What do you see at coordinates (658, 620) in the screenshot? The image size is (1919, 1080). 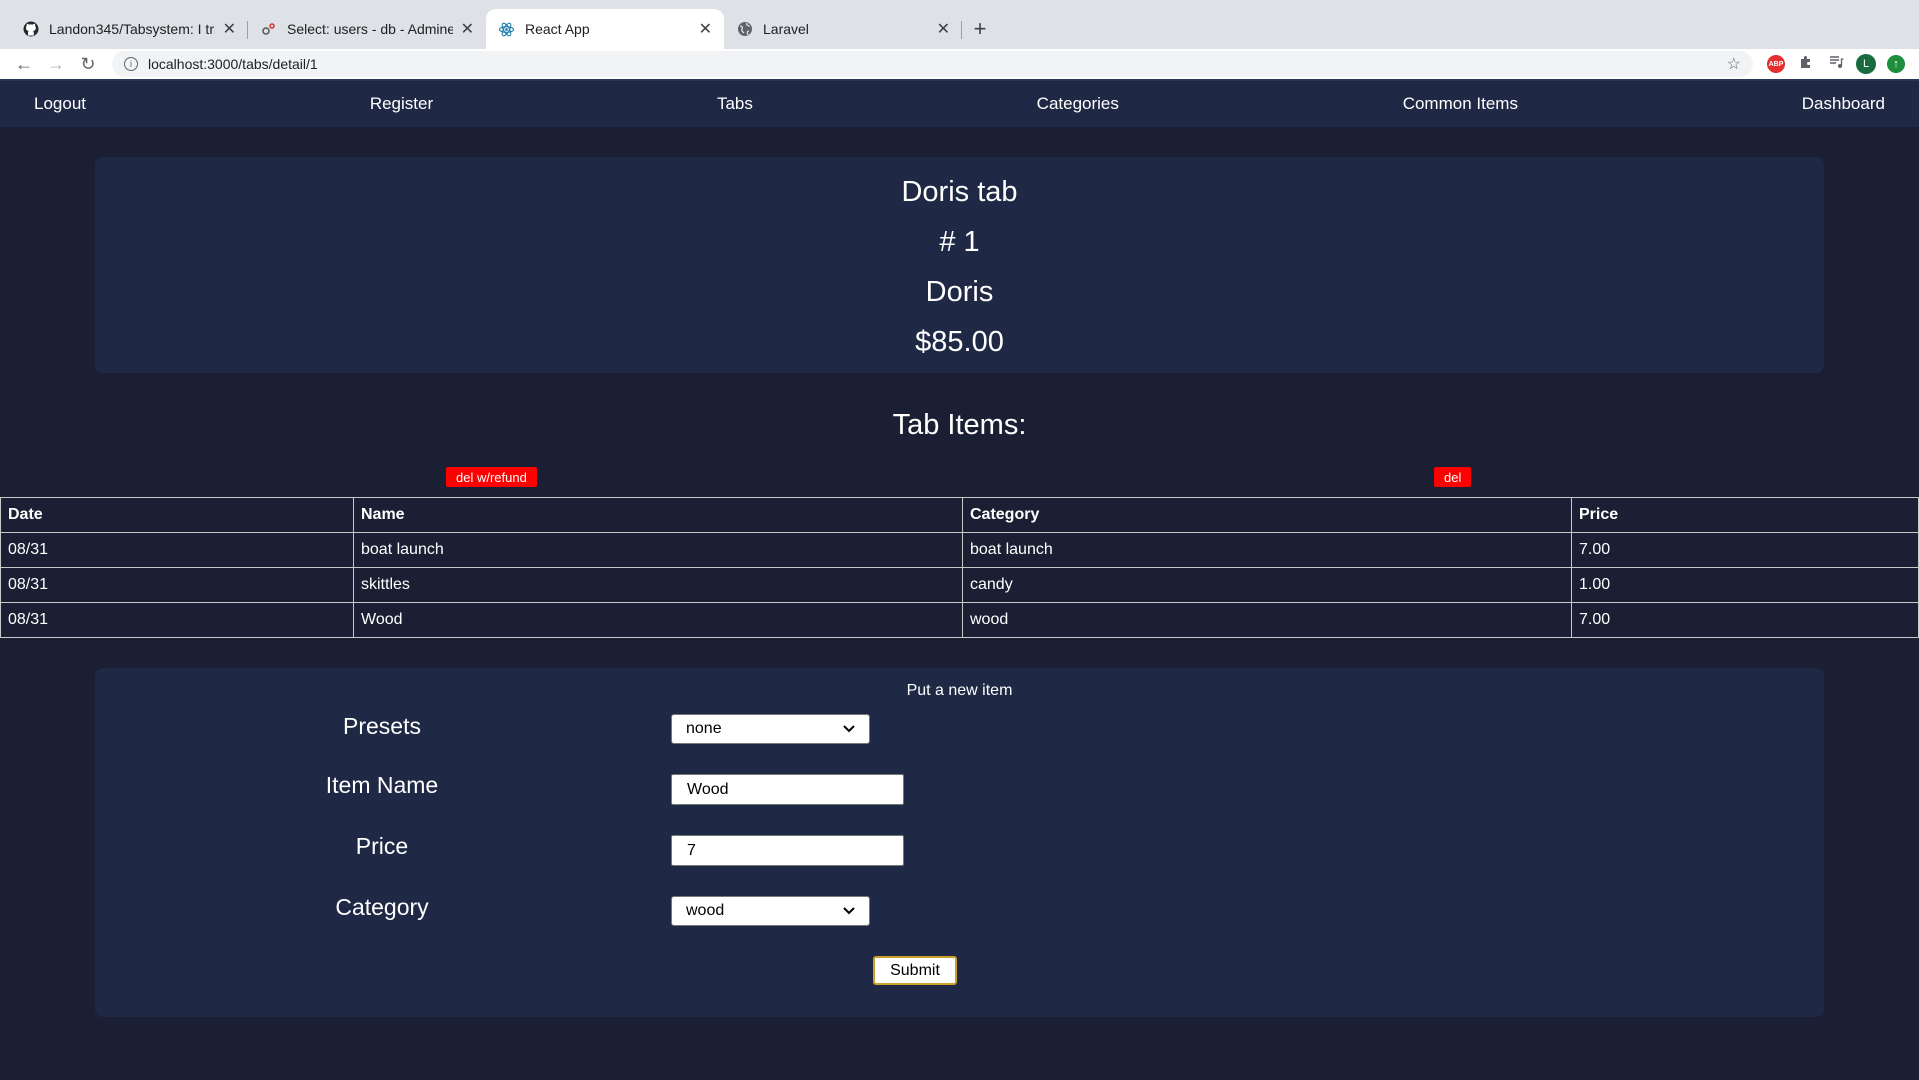 I see `cell-name: Wood` at bounding box center [658, 620].